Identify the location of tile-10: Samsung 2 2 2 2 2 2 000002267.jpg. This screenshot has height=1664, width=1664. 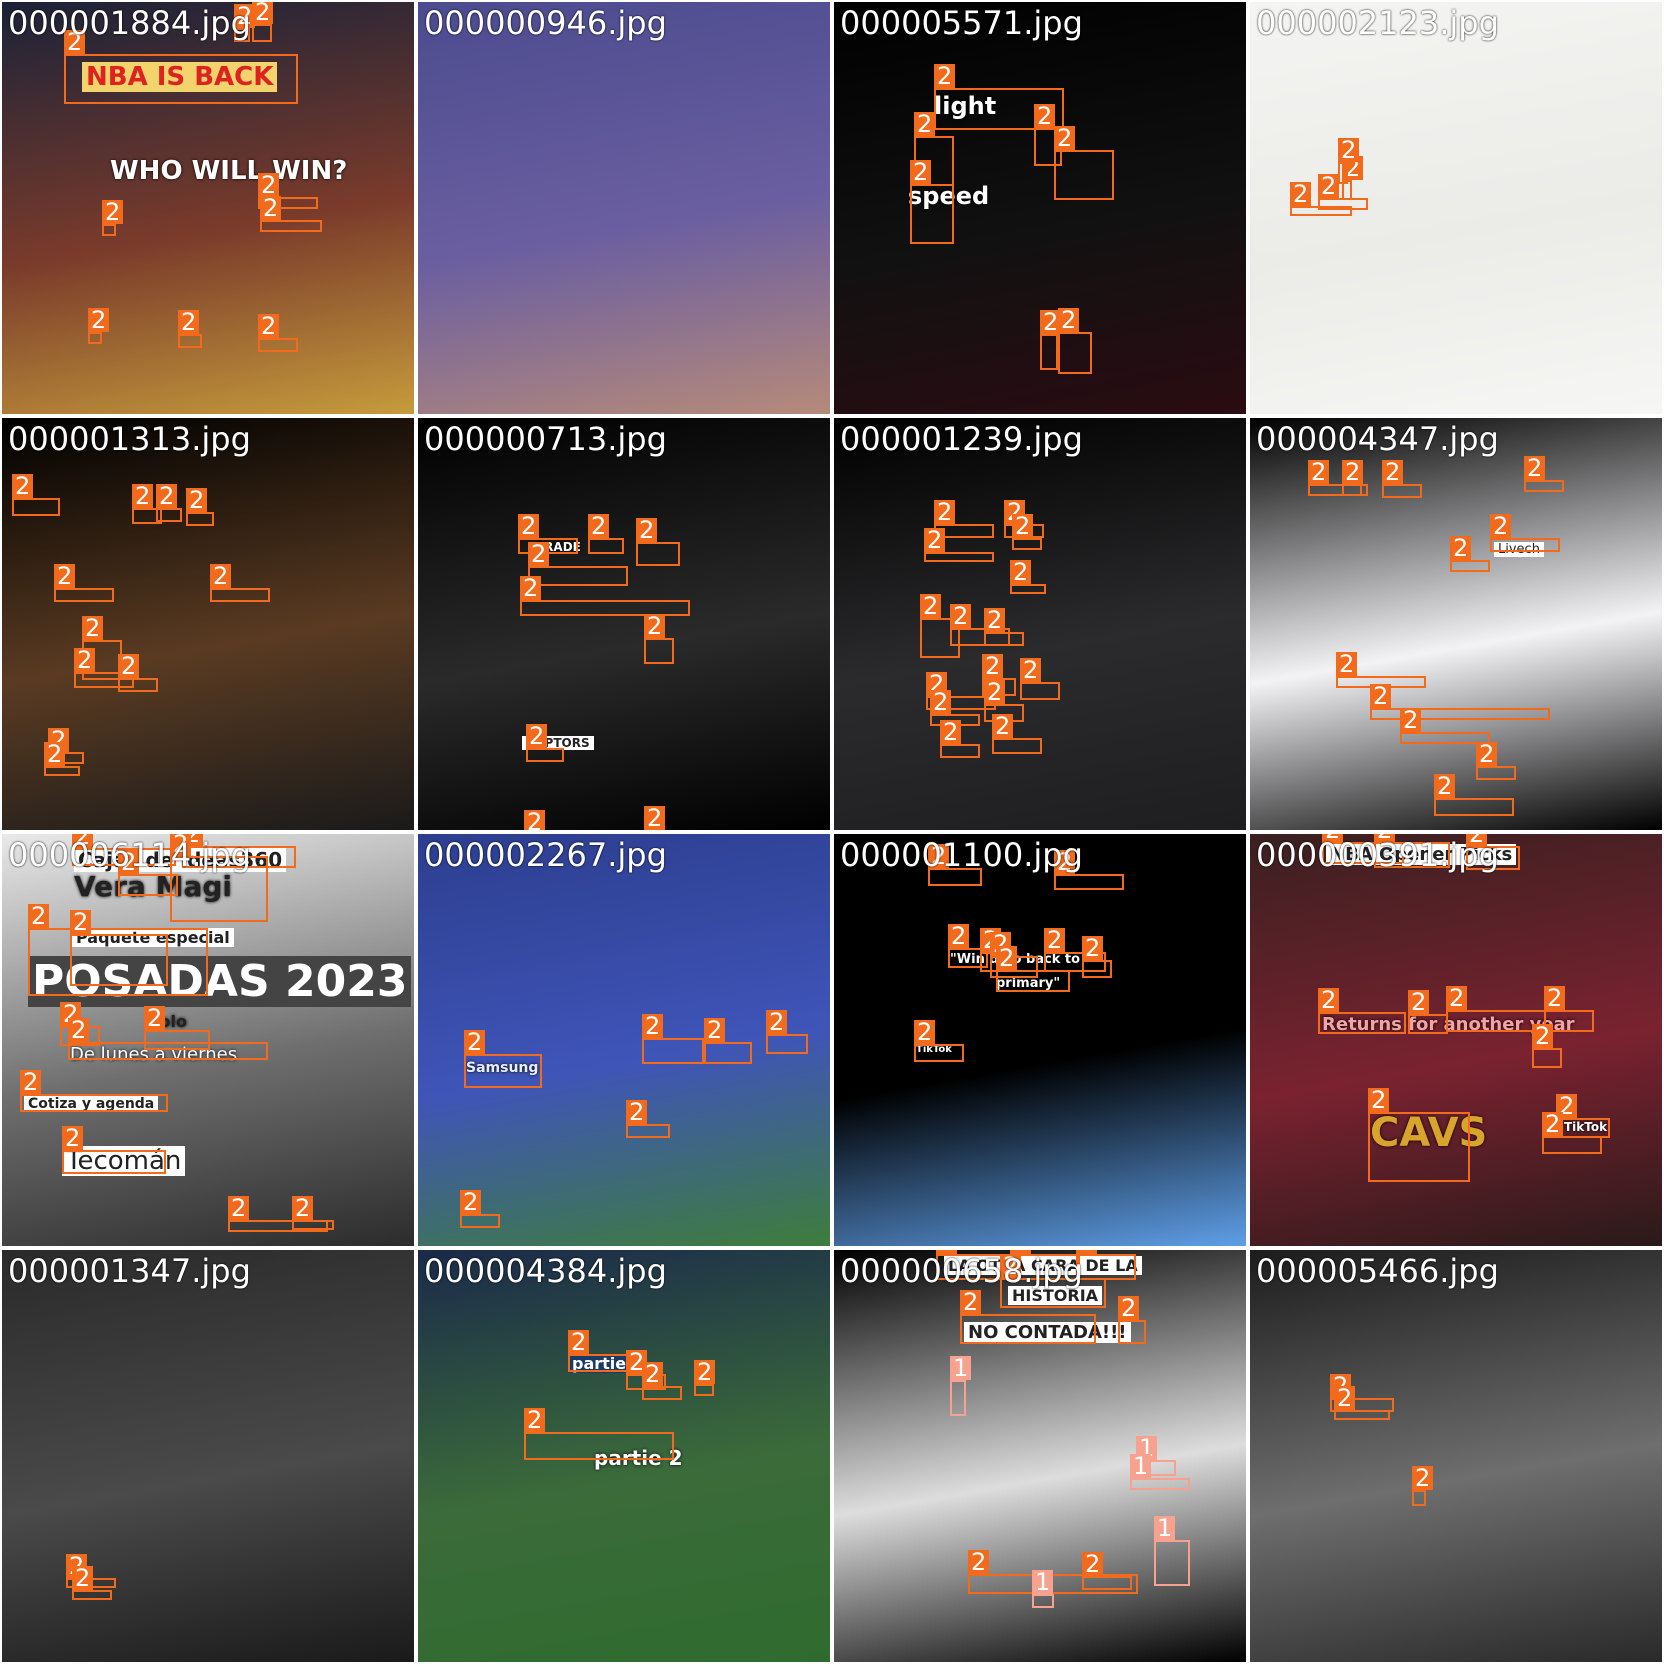
(624, 1040).